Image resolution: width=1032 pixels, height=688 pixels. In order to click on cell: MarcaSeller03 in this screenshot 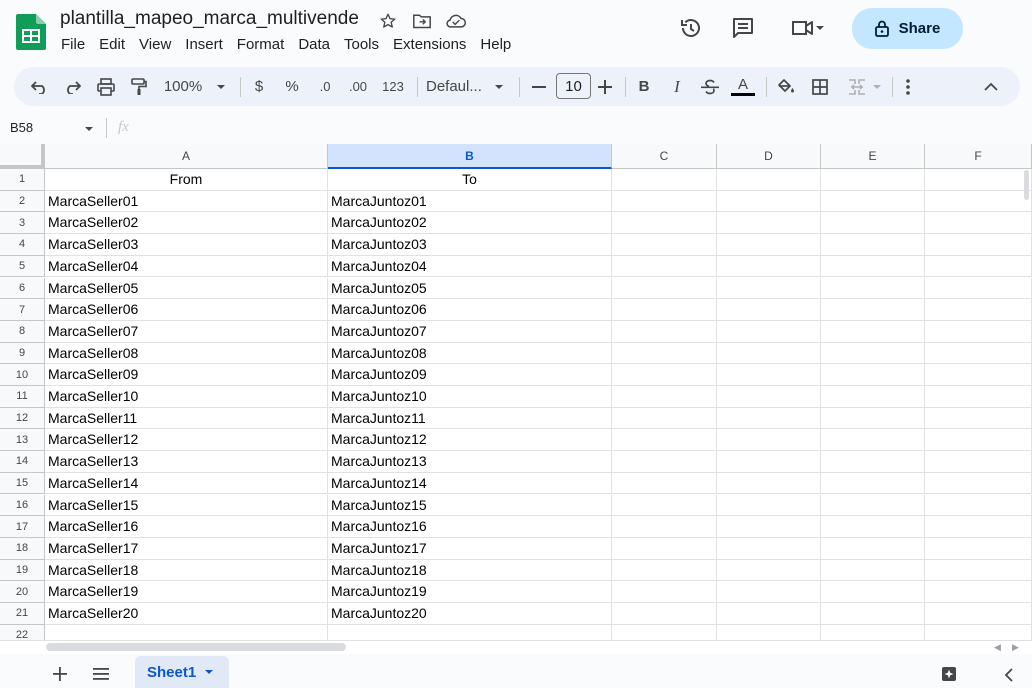, I will do `click(186, 245)`.